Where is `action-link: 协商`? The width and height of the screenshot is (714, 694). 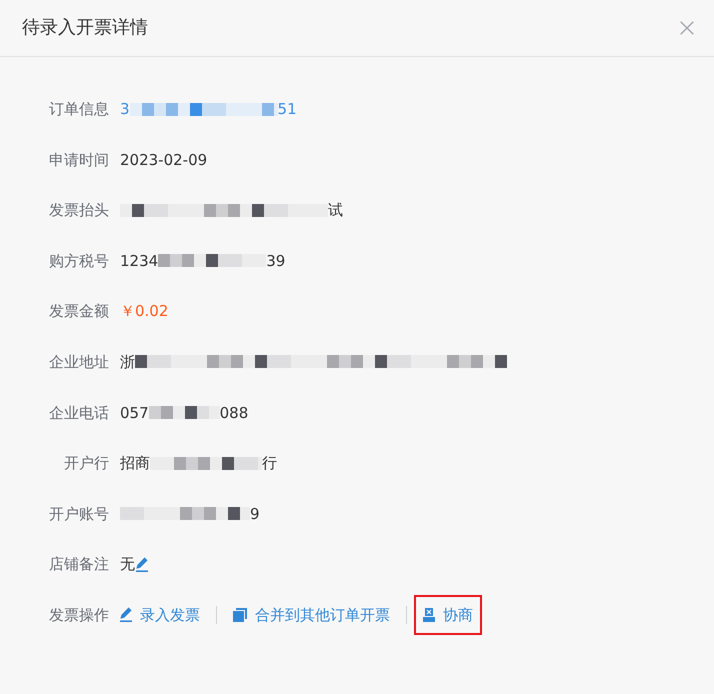
action-link: 协商 is located at coordinates (448, 614).